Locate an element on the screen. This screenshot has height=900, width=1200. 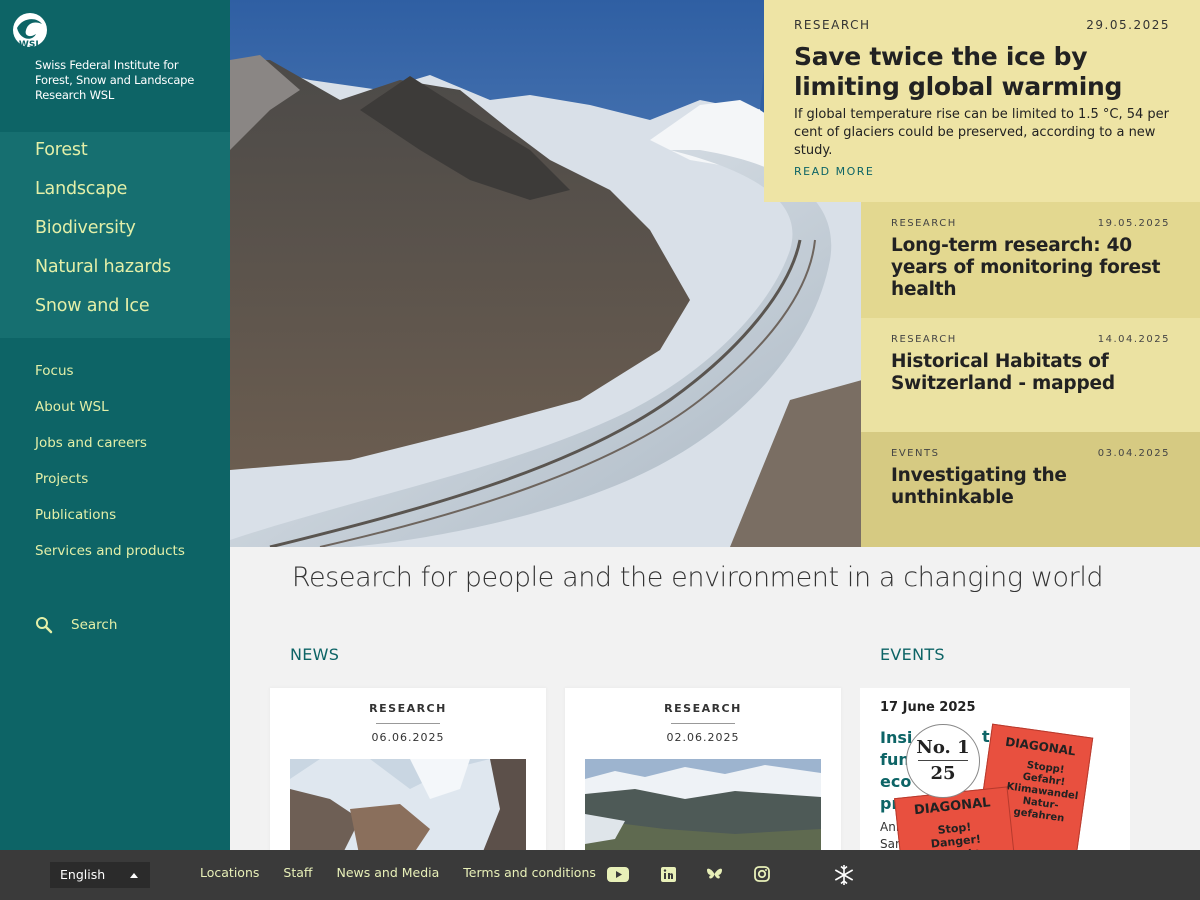
linkedin-icon is located at coordinates (668, 874).